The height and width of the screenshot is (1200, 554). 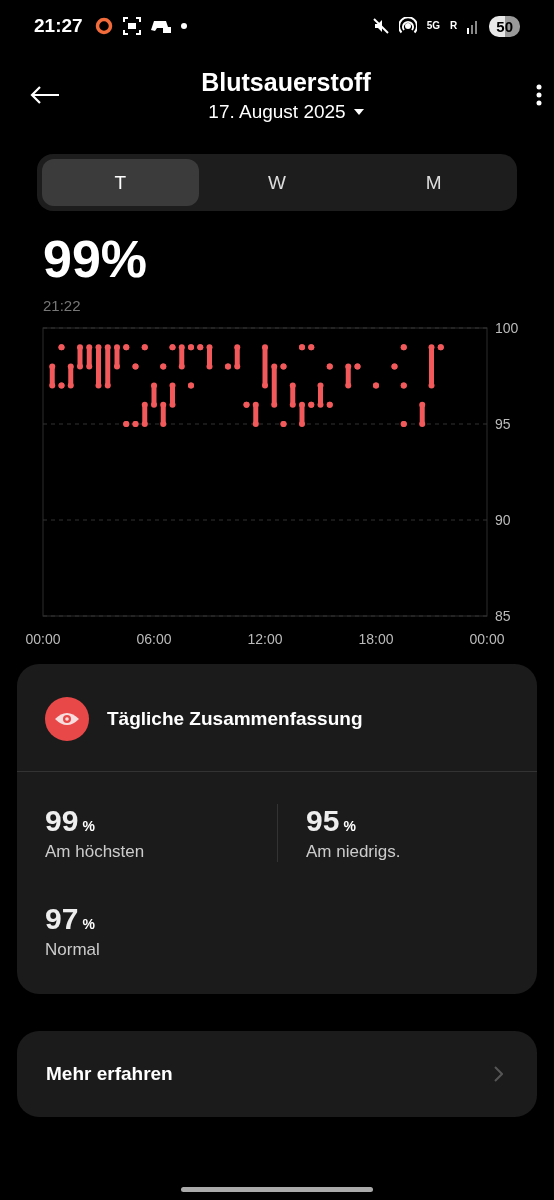 I want to click on current-value: 99%, so click(x=96, y=259).